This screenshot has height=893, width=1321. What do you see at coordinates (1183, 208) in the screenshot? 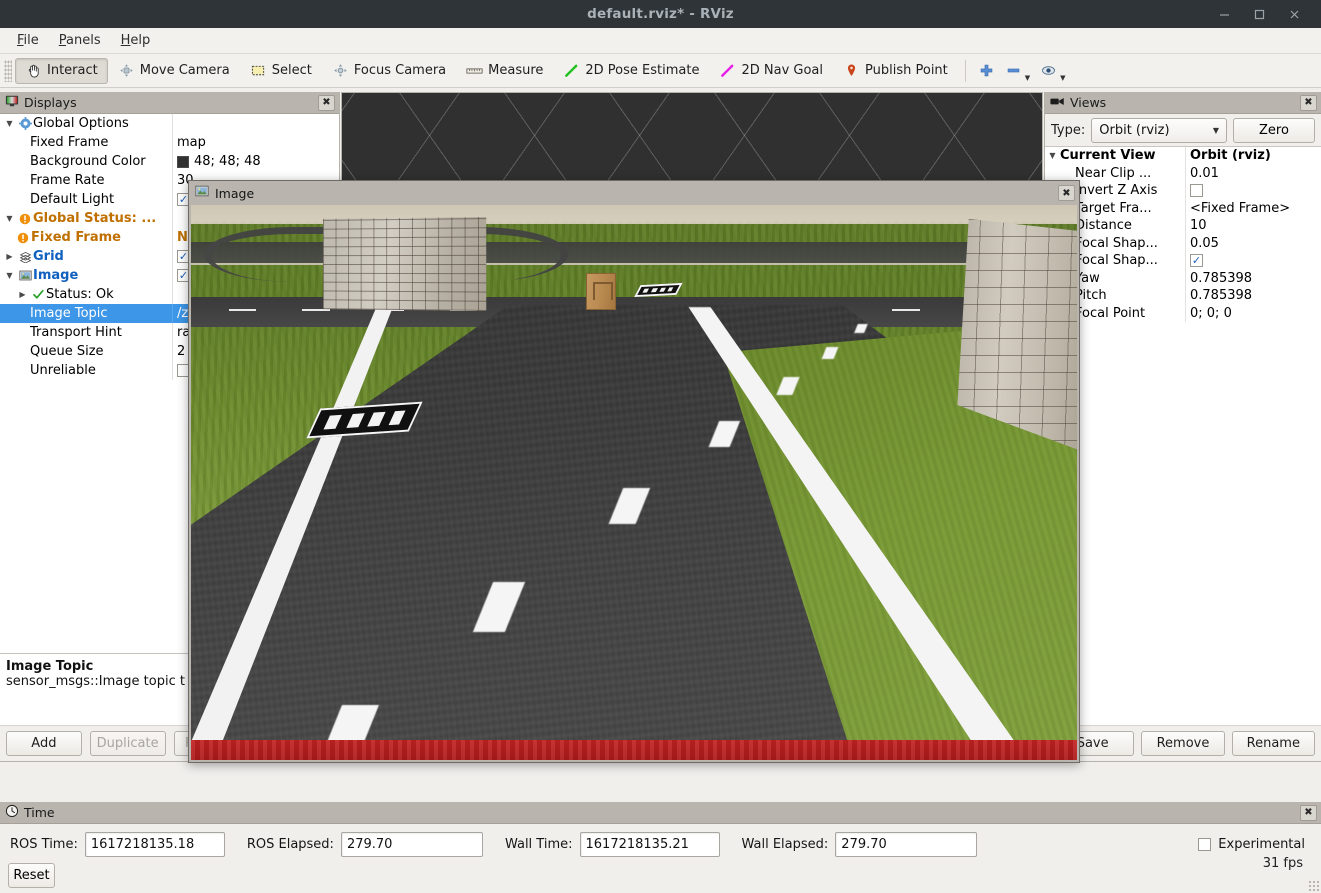
I see `table-row: Target Fra... <Fixed Frame>` at bounding box center [1183, 208].